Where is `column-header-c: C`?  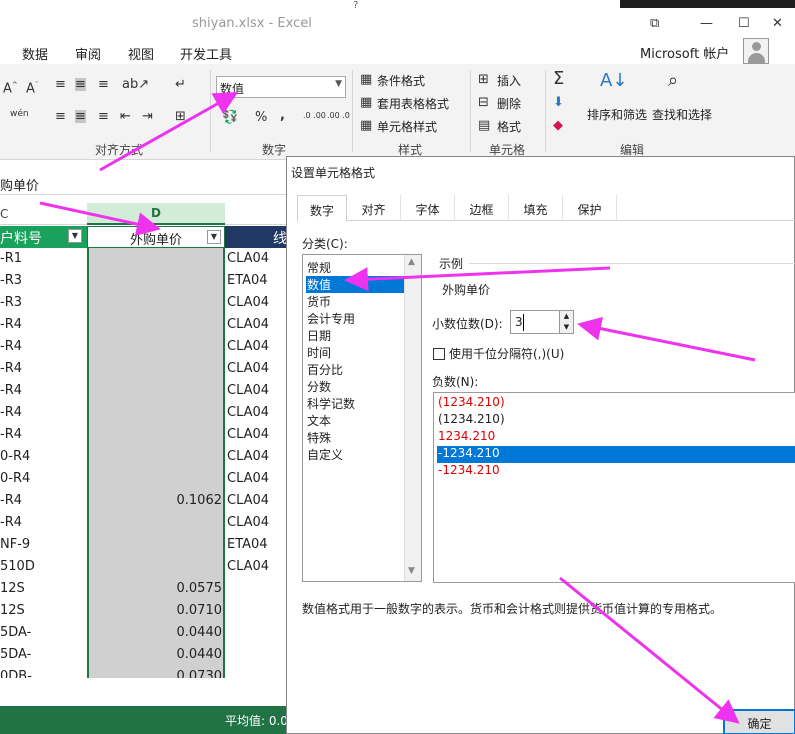
column-header-c: C is located at coordinates (4, 214).